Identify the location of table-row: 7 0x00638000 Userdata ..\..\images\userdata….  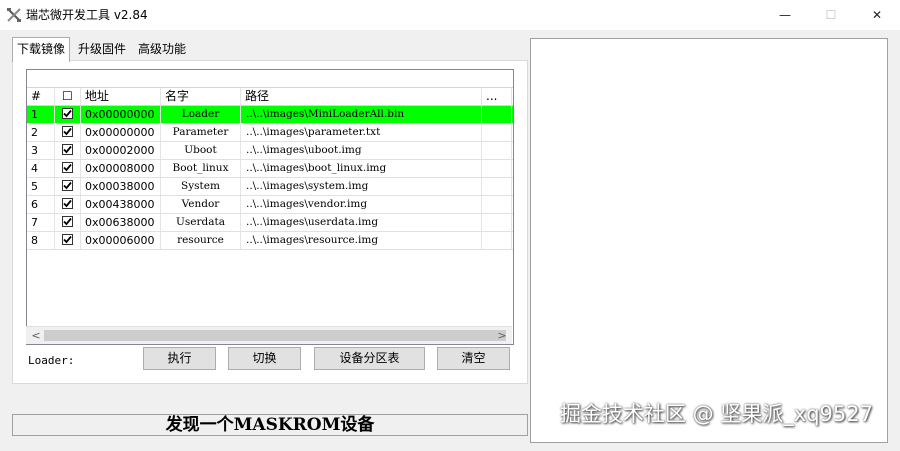
(270, 223).